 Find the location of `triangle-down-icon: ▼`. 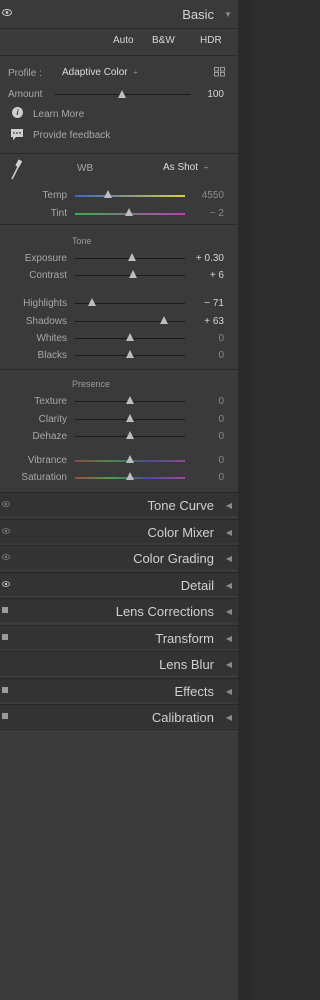

triangle-down-icon: ▼ is located at coordinates (228, 14).